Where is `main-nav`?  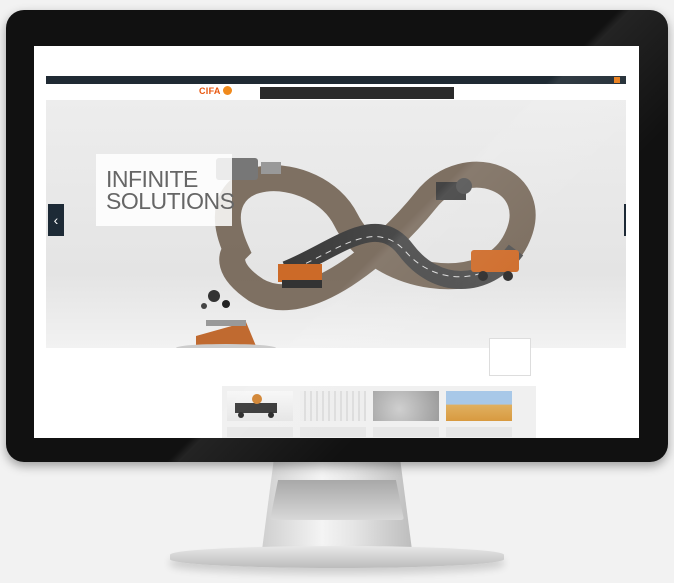 main-nav is located at coordinates (357, 93).